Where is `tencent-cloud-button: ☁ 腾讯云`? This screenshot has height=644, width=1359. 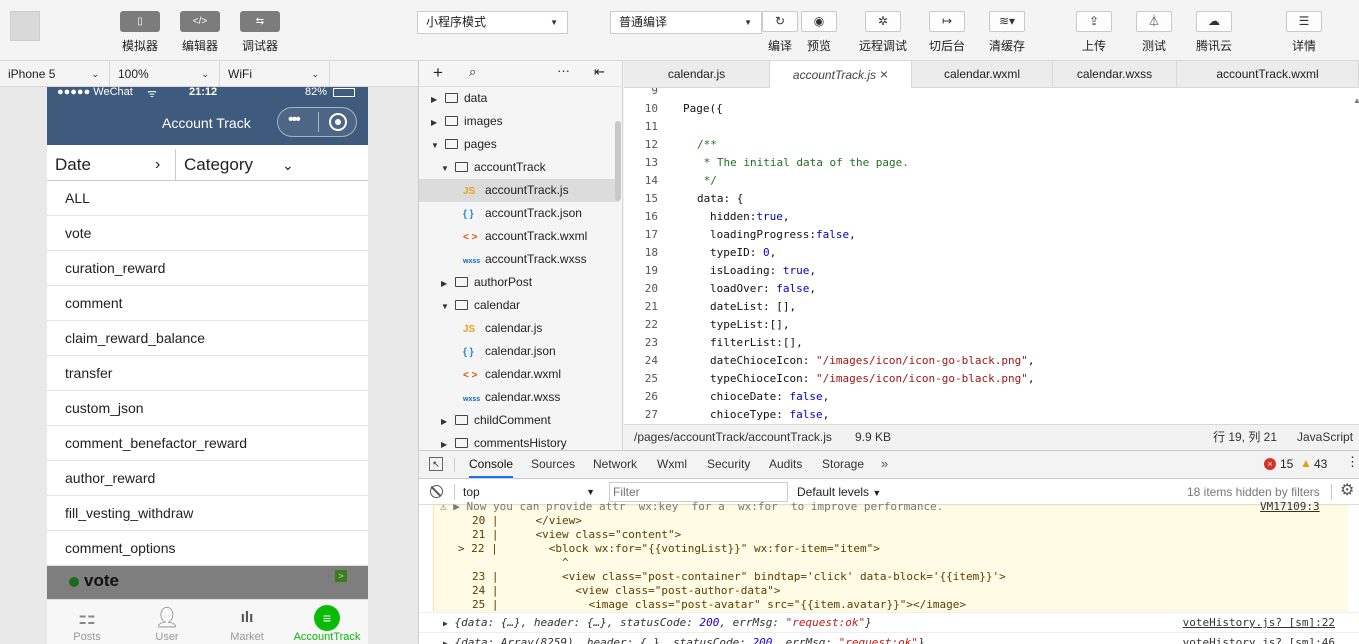
tencent-cloud-button: ☁ 腾讯云 is located at coordinates (1214, 32).